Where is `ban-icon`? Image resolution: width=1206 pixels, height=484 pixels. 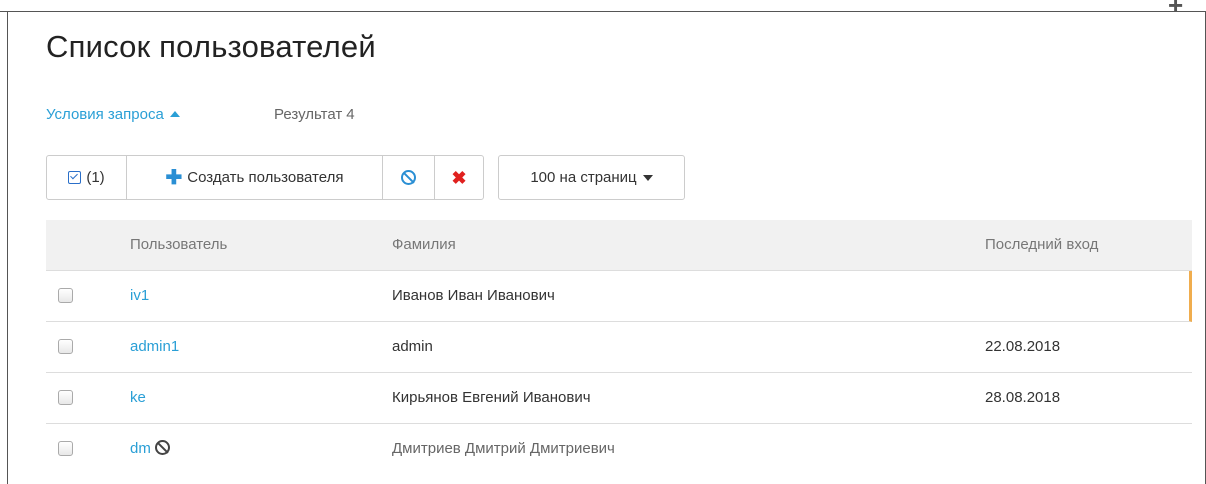
ban-icon is located at coordinates (408, 177).